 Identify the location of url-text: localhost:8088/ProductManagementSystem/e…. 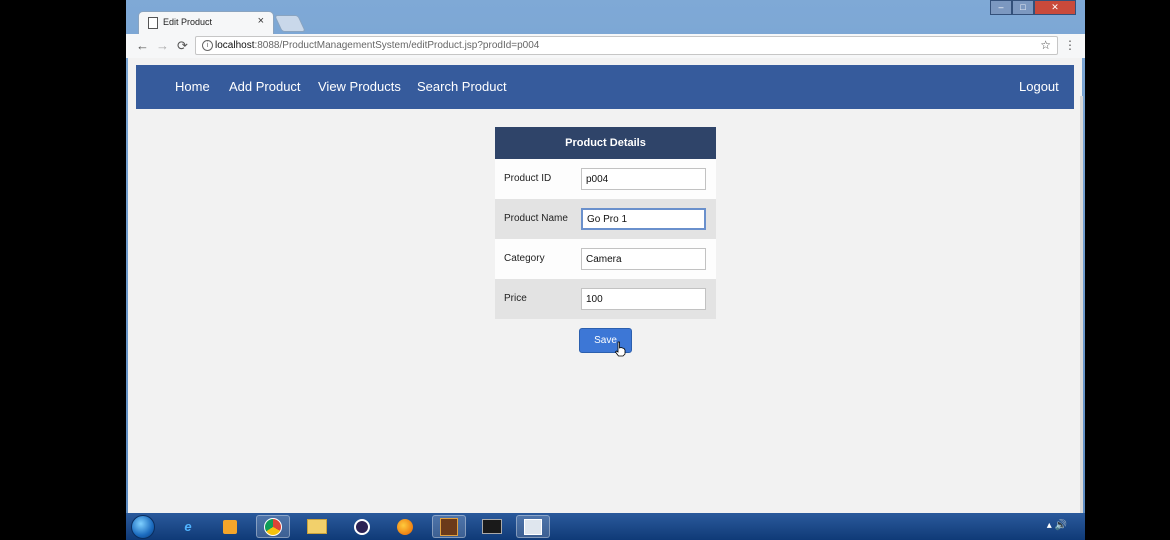
(377, 45).